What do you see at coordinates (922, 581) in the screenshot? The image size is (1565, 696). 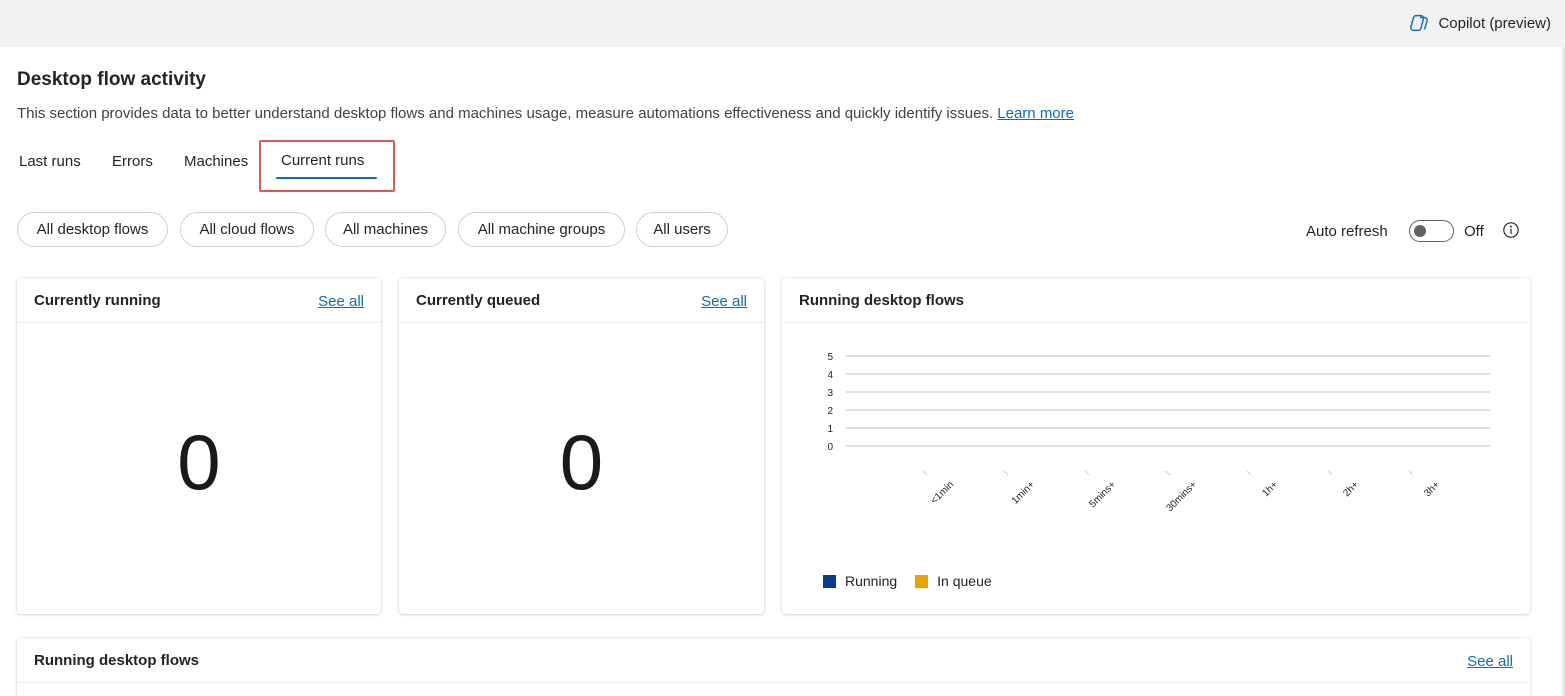 I see `legend-swatch-in-queue` at bounding box center [922, 581].